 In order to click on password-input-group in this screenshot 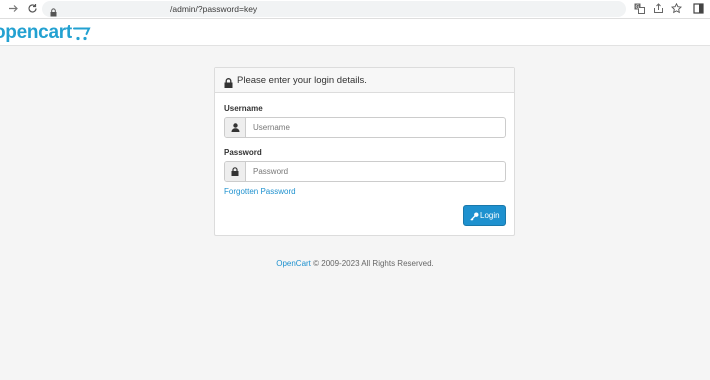, I will do `click(365, 171)`.